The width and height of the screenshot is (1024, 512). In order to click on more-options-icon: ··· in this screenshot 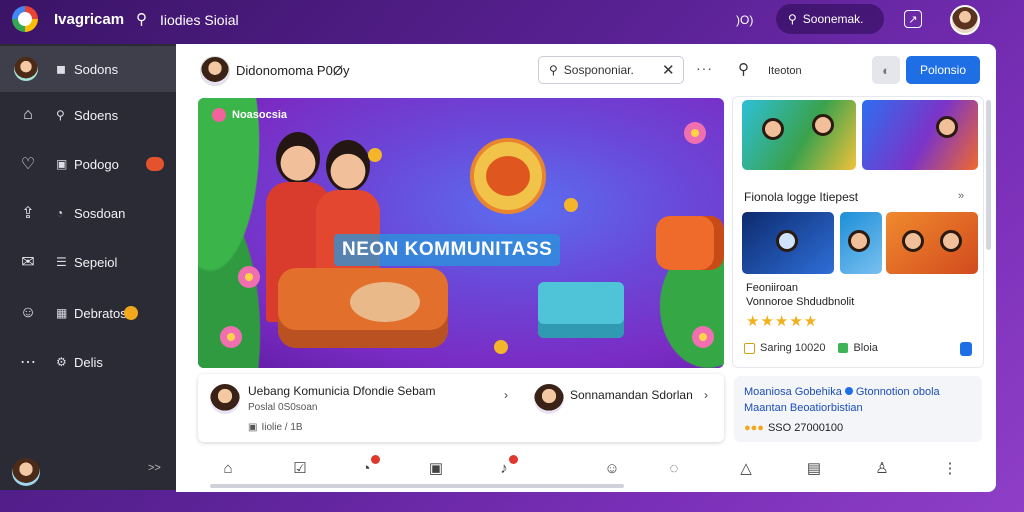, I will do `click(704, 68)`.